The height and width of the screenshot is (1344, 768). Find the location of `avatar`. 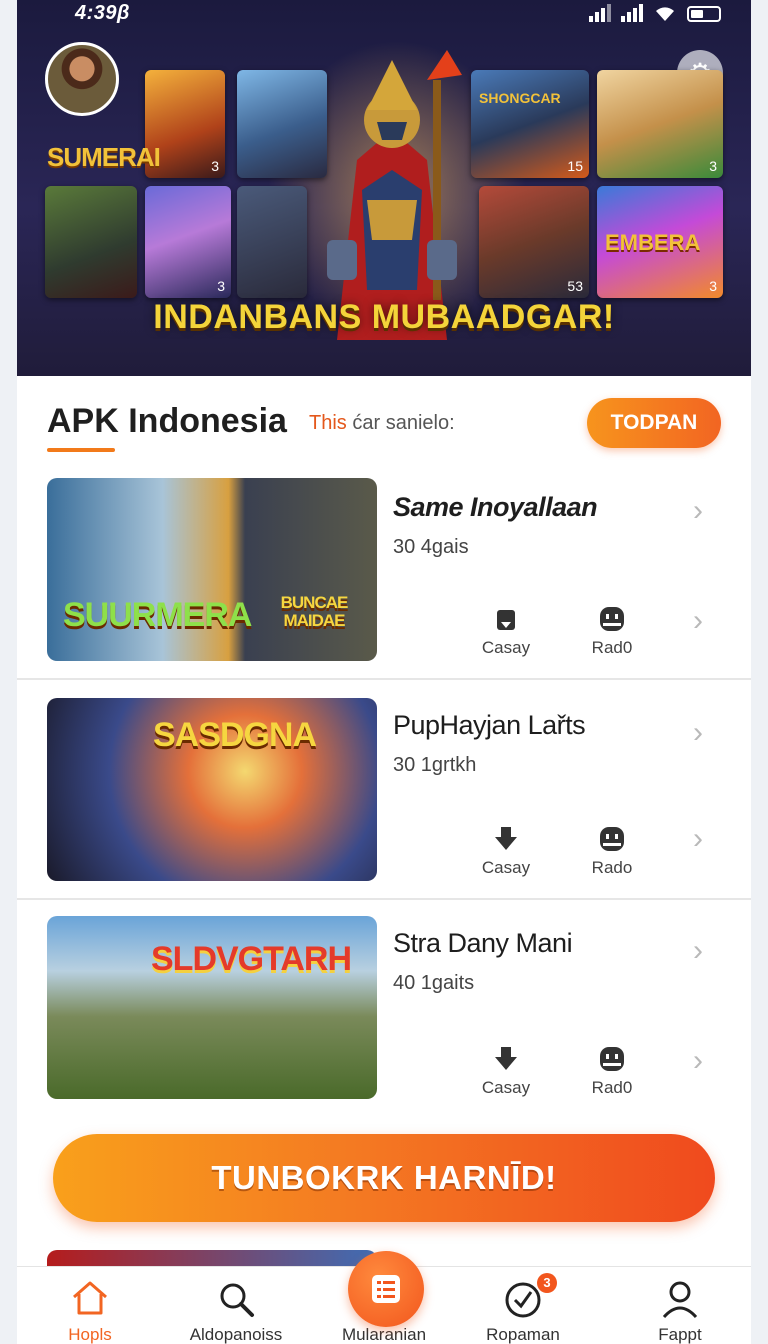

avatar is located at coordinates (82, 79).